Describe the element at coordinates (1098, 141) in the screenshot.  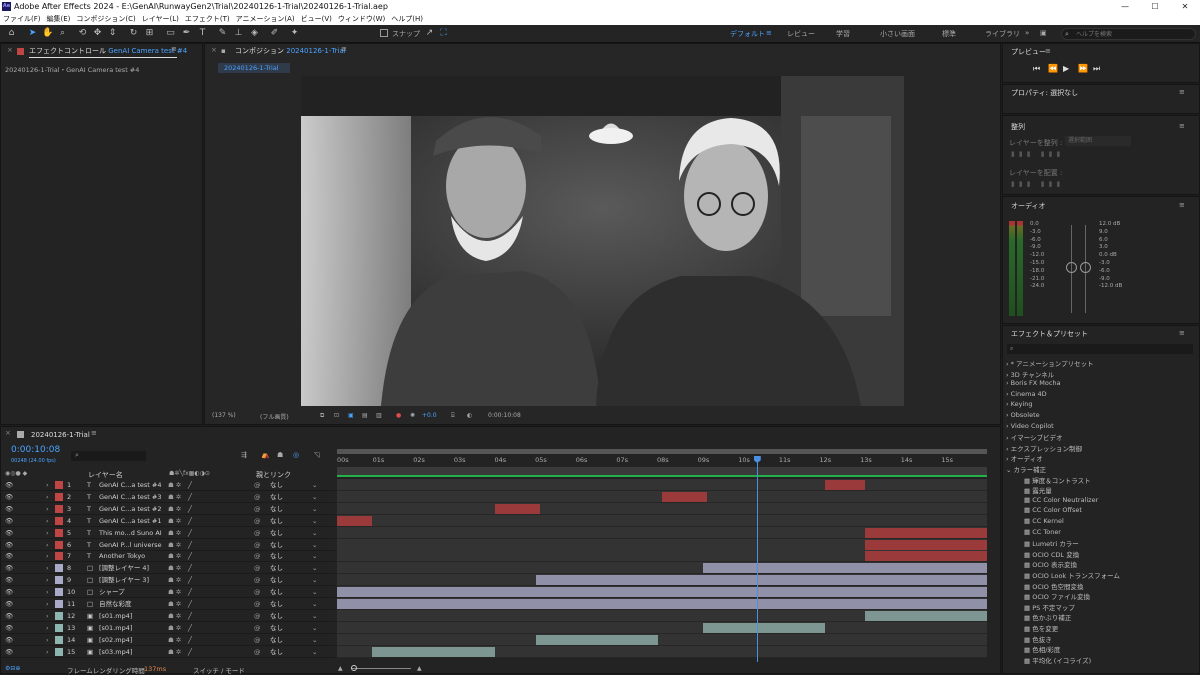
I see `align-target-dropdown: 選択範囲` at that location.